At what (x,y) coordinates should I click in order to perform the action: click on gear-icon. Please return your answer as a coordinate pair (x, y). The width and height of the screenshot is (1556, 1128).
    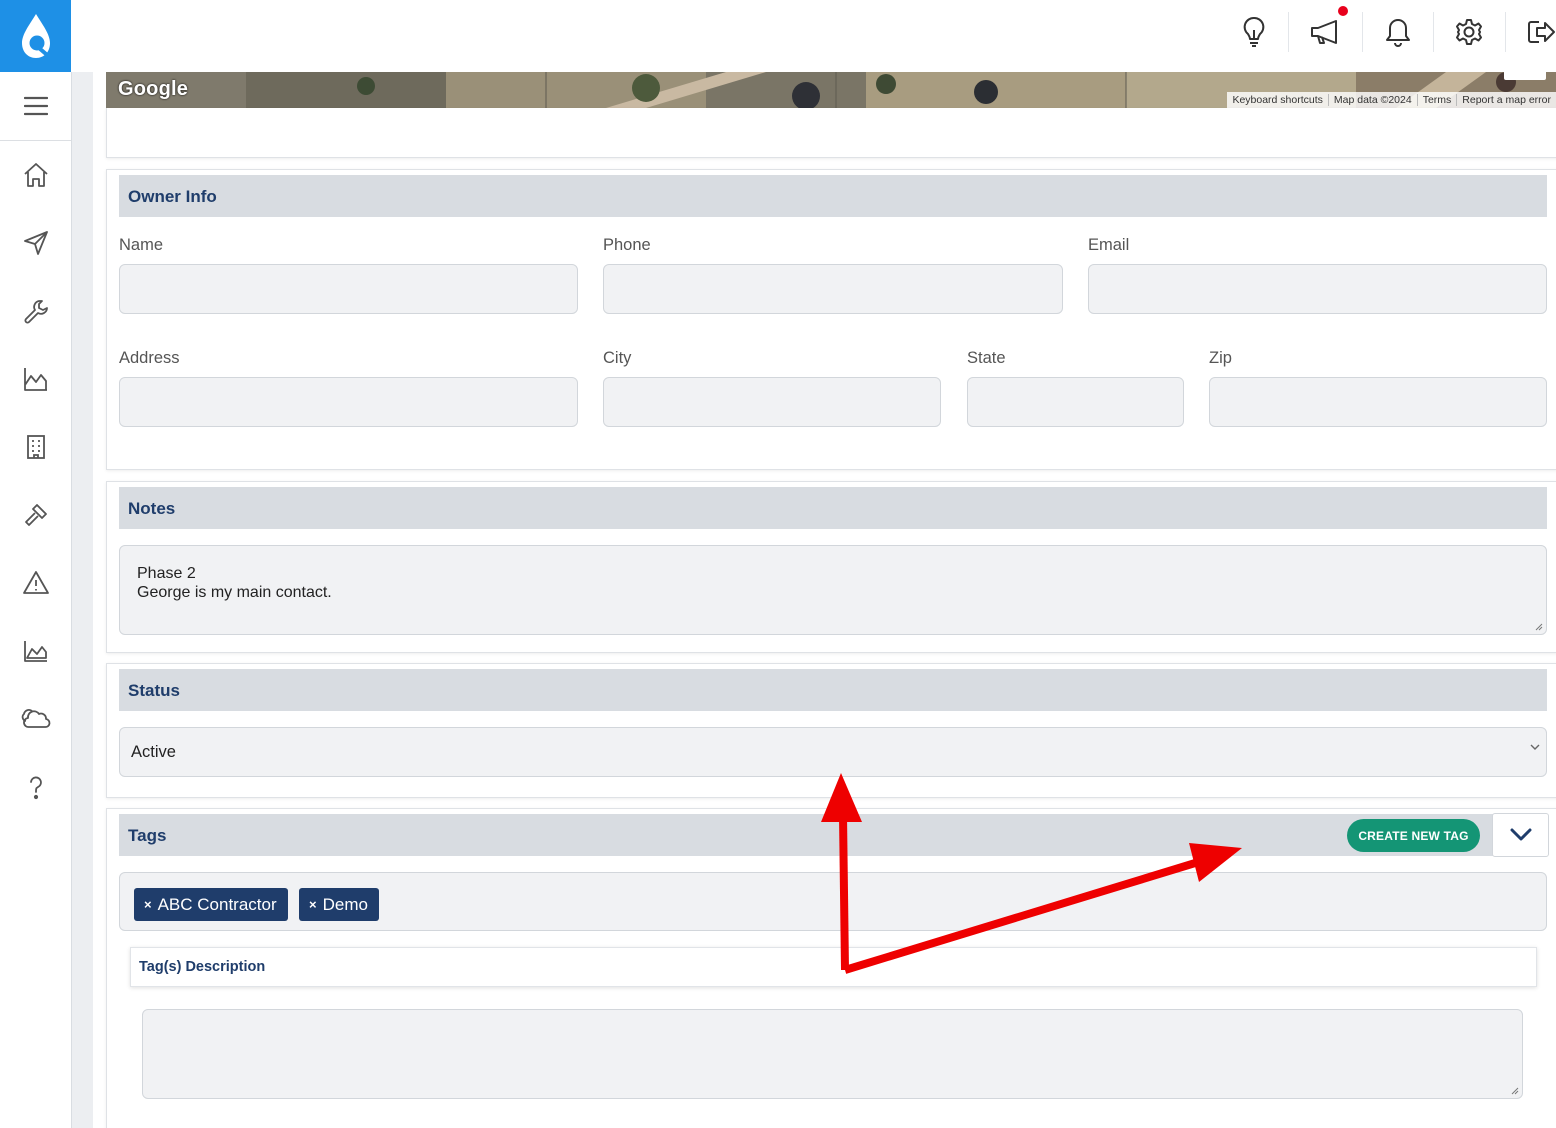
    Looking at the image, I should click on (1469, 32).